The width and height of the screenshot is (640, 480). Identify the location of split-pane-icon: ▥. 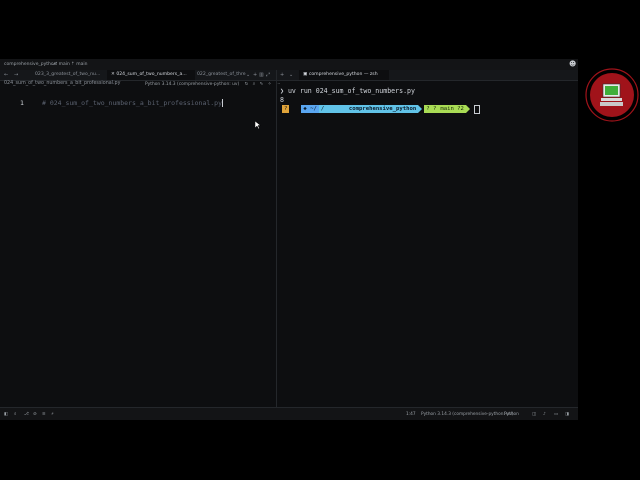
(261, 75).